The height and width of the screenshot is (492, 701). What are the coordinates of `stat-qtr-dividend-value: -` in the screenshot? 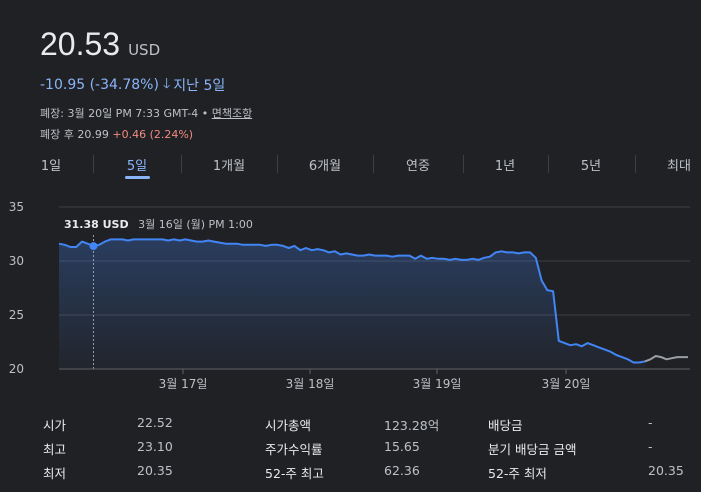 It's located at (650, 446).